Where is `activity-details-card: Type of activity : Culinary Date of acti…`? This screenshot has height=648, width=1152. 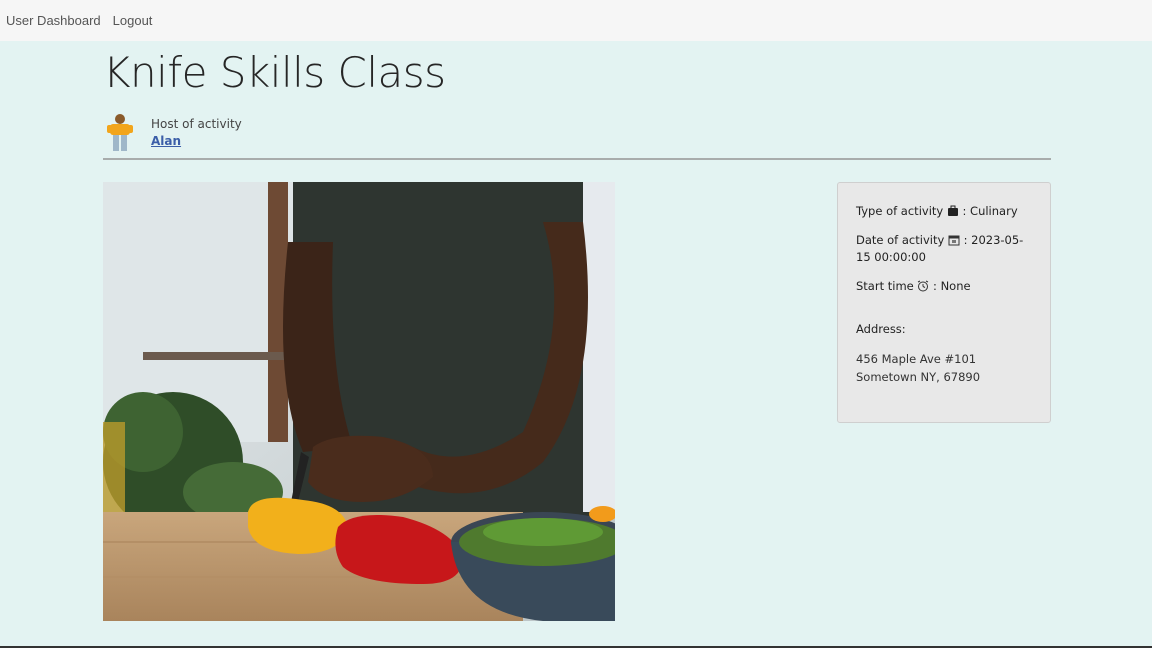
activity-details-card: Type of activity : Culinary Date of acti… is located at coordinates (944, 302).